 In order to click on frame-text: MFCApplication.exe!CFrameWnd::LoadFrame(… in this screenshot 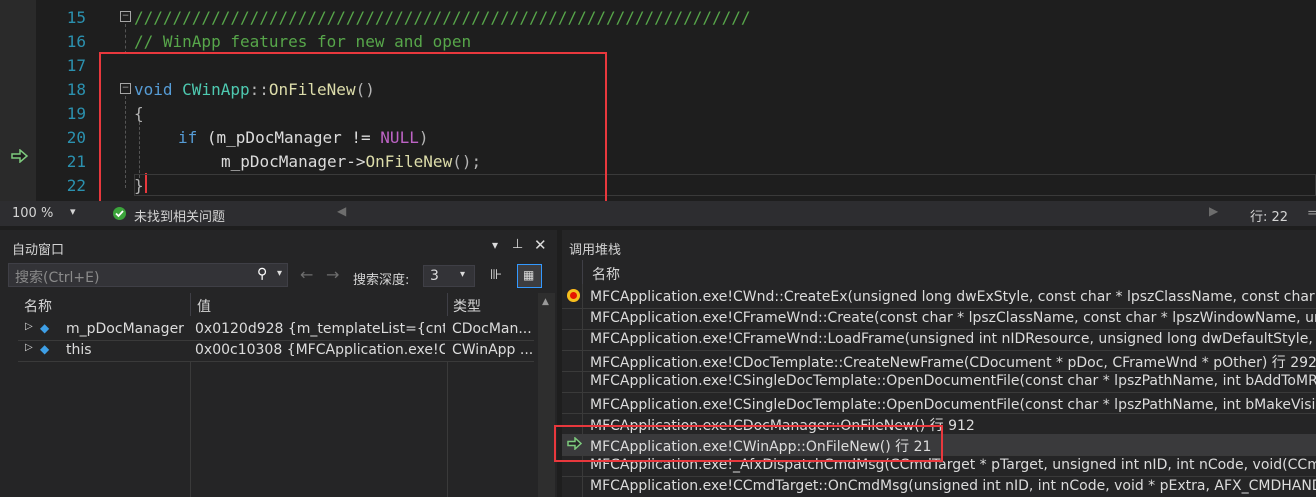, I will do `click(953, 339)`.